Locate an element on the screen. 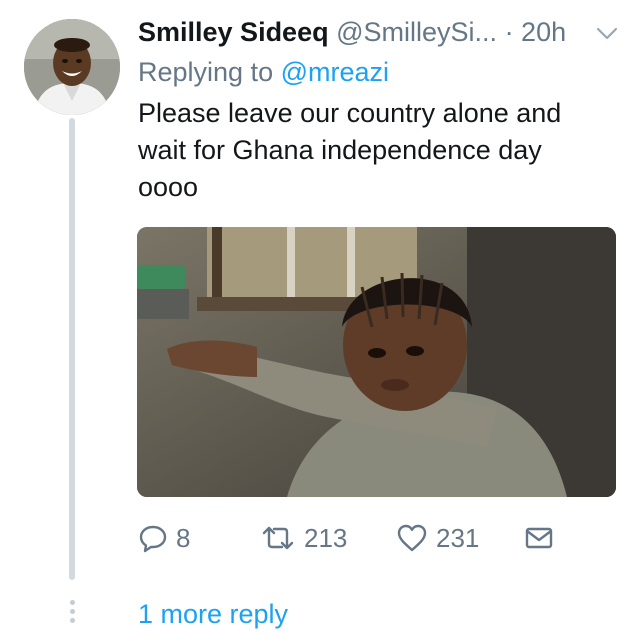  envelope-icon is located at coordinates (539, 538).